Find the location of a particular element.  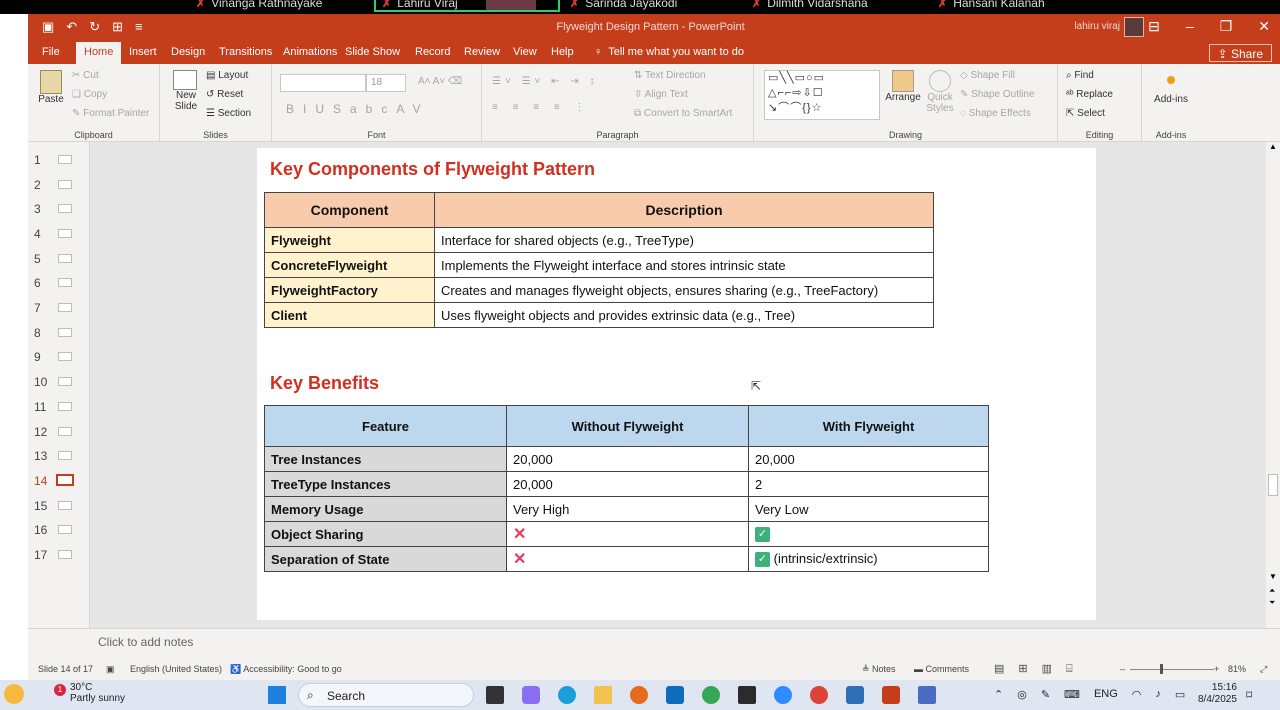

slide-thumbnail: 4 is located at coordinates (59, 234).